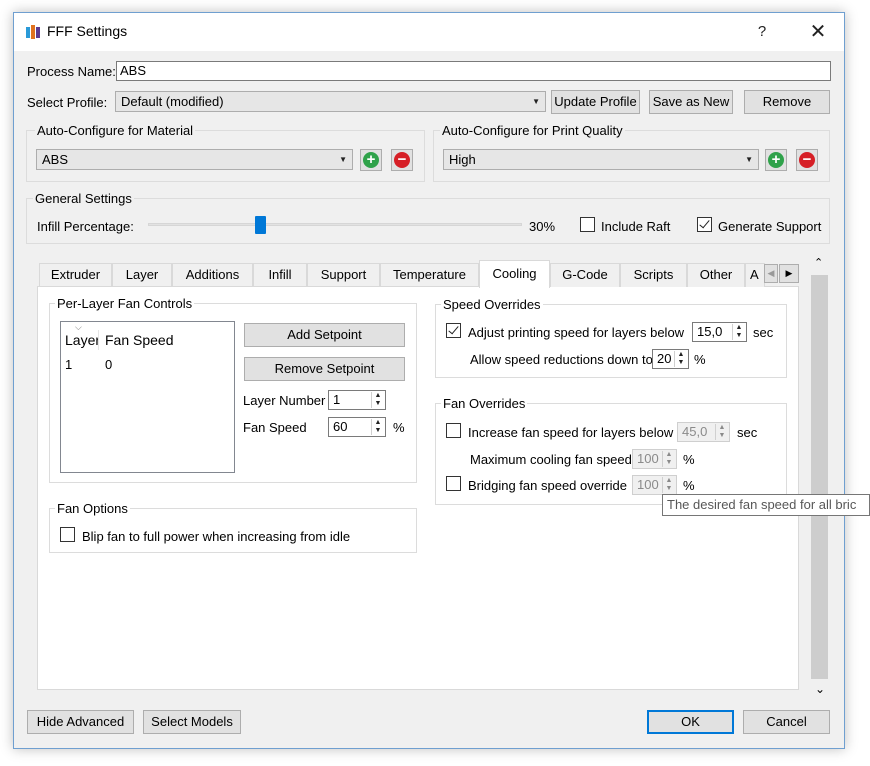 Image resolution: width=870 pixels, height=766 pixels. Describe the element at coordinates (704, 224) in the screenshot. I see `generate-support-checkbox` at that location.